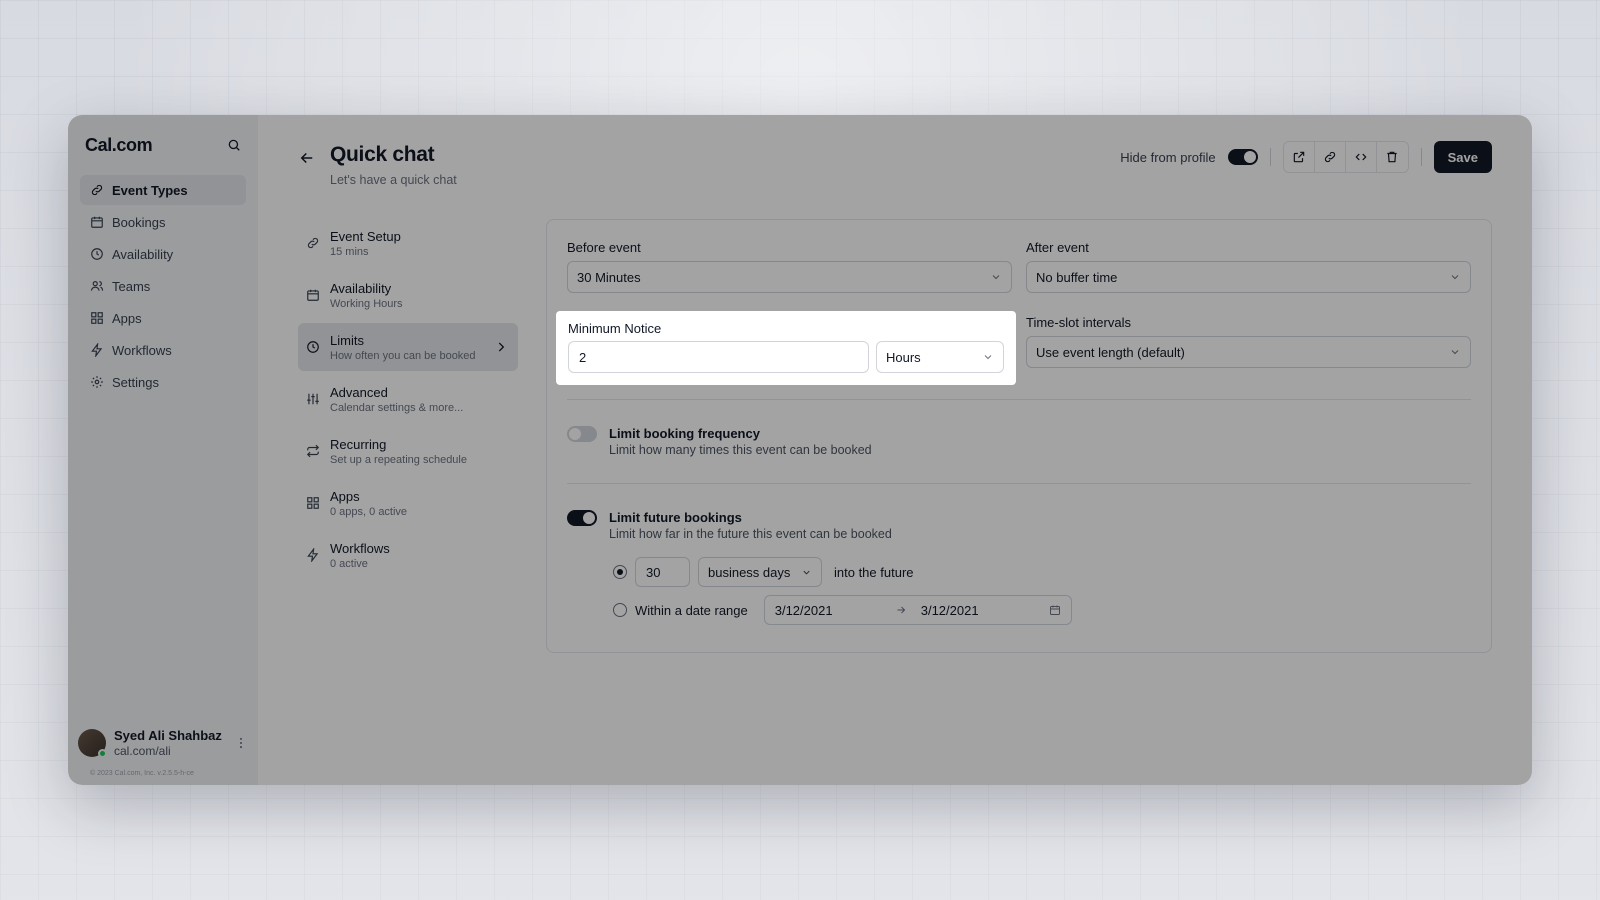 This screenshot has height=900, width=1600. I want to click on more-vertical-icon, so click(241, 743).